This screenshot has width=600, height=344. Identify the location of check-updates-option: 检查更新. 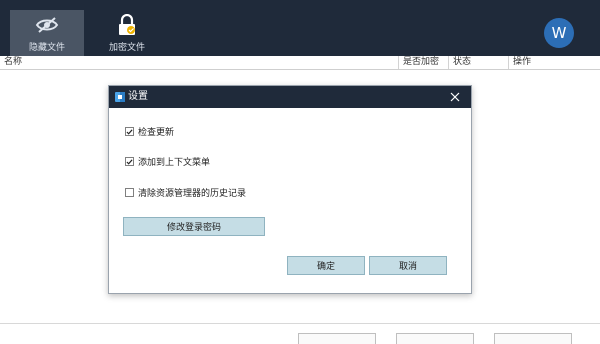
(149, 131).